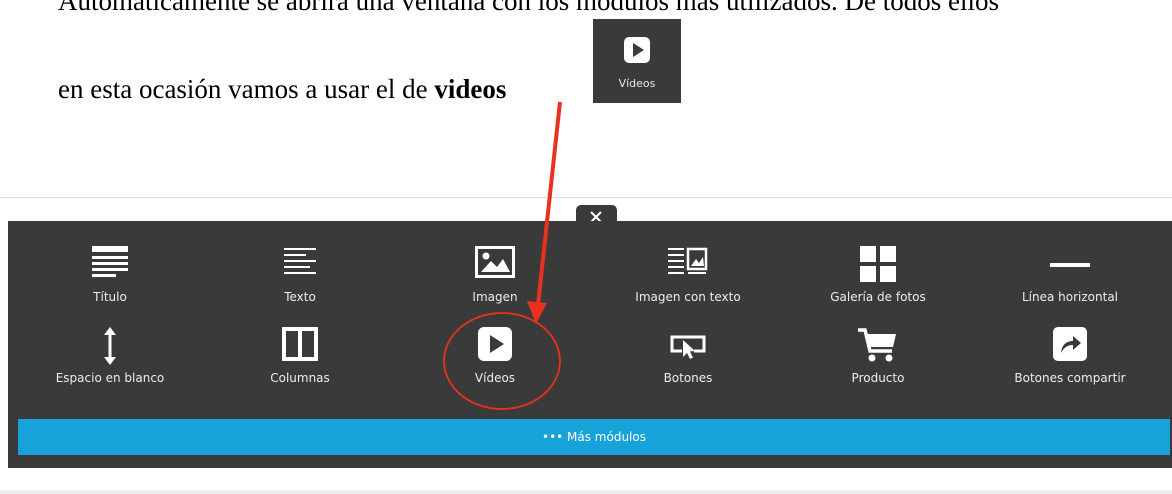 The height and width of the screenshot is (494, 1172). Describe the element at coordinates (110, 297) in the screenshot. I see `module-label: Título` at that location.